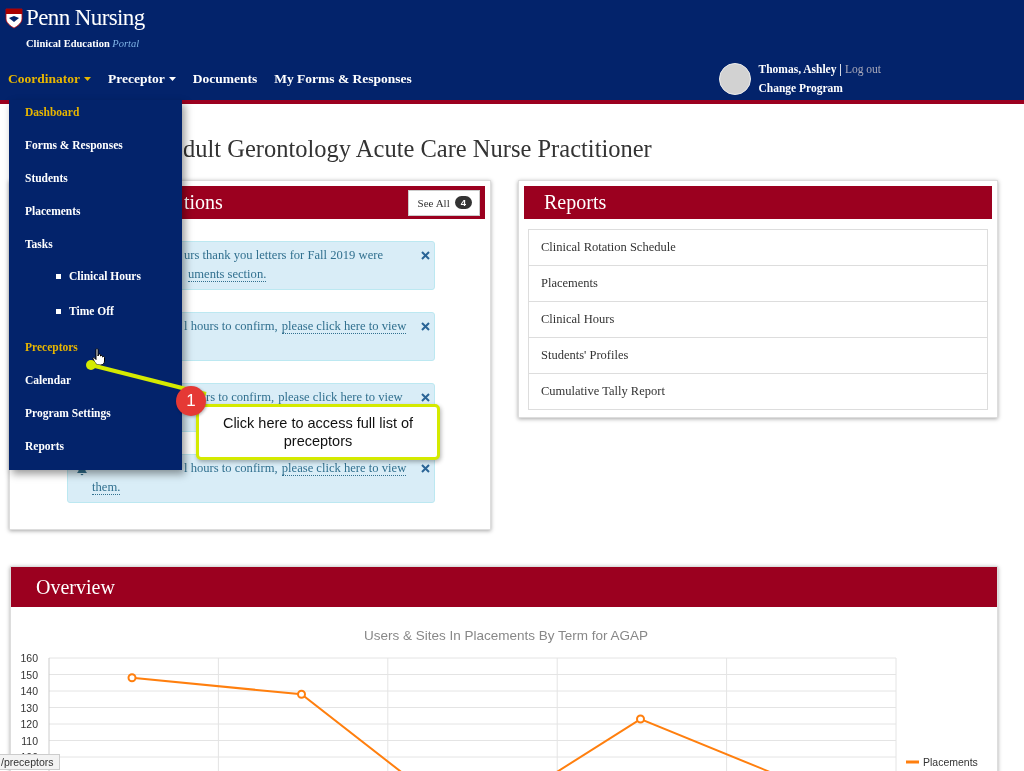 This screenshot has height=771, width=1024. I want to click on menu-item: Calendar, so click(40, 384).